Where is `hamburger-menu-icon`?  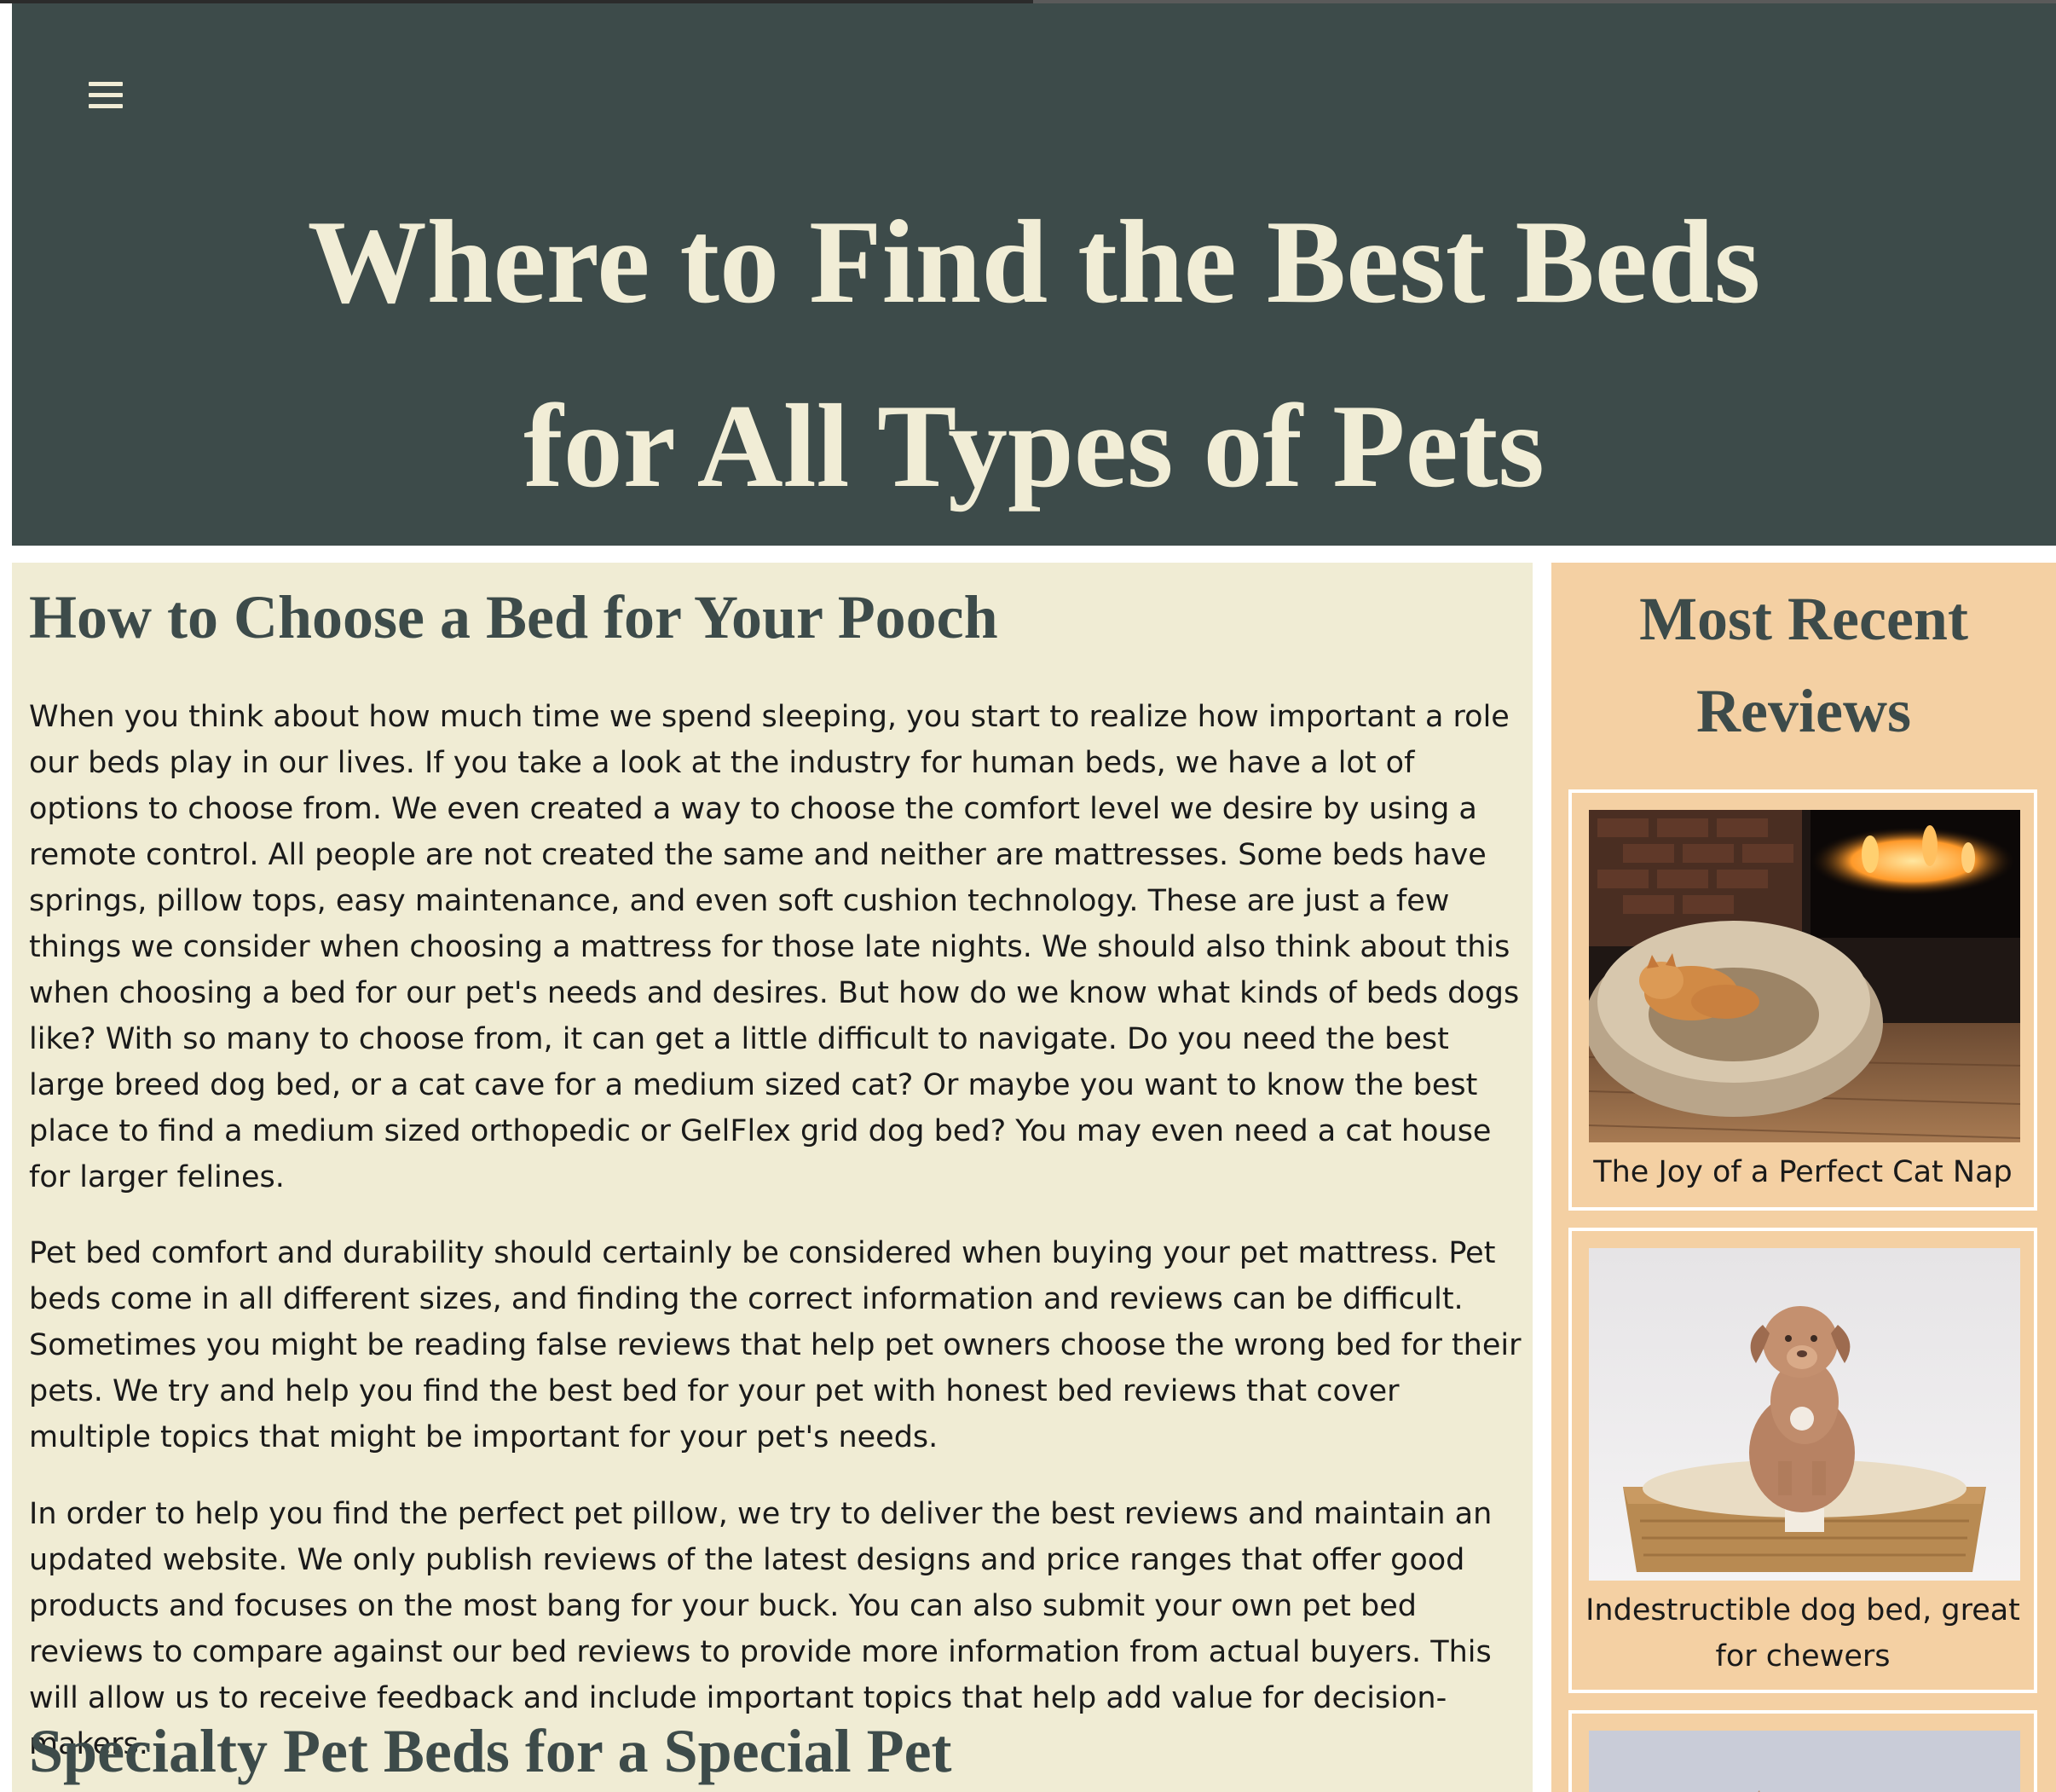
hamburger-menu-icon is located at coordinates (106, 95).